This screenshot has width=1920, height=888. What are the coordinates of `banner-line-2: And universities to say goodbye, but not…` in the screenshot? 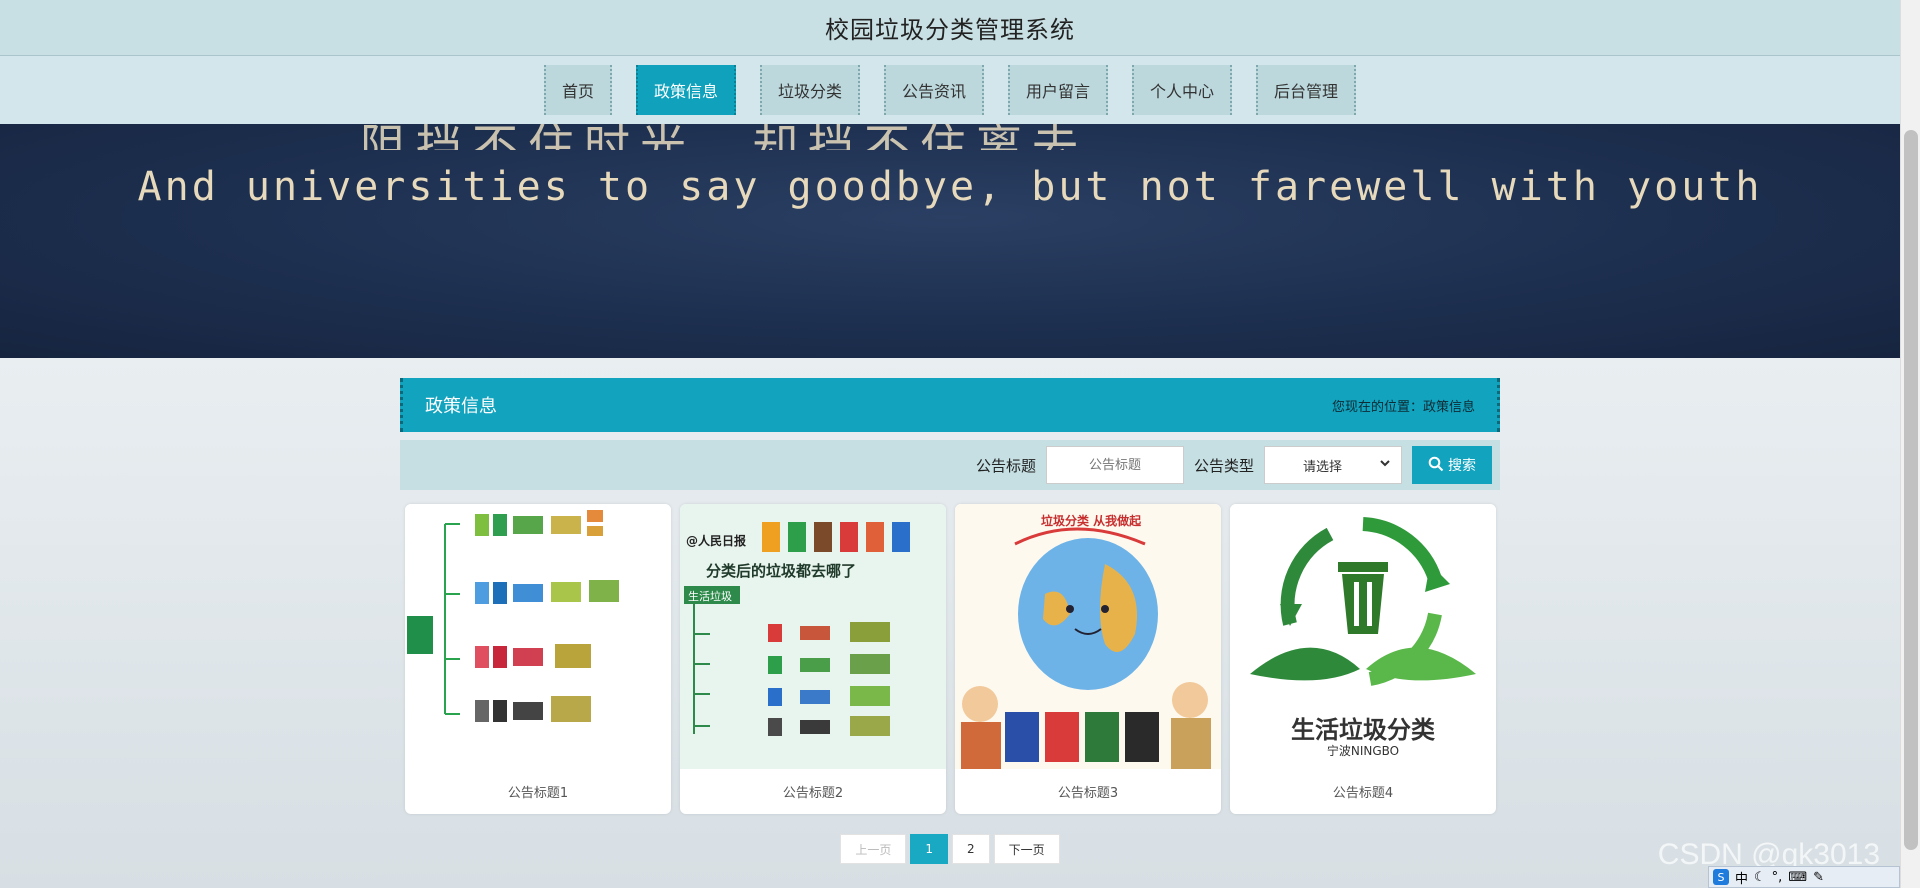 It's located at (950, 187).